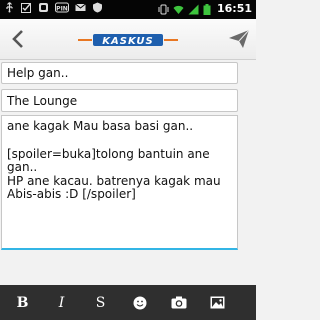 Image resolution: width=320 pixels, height=320 pixels. I want to click on shield-icon, so click(97, 7).